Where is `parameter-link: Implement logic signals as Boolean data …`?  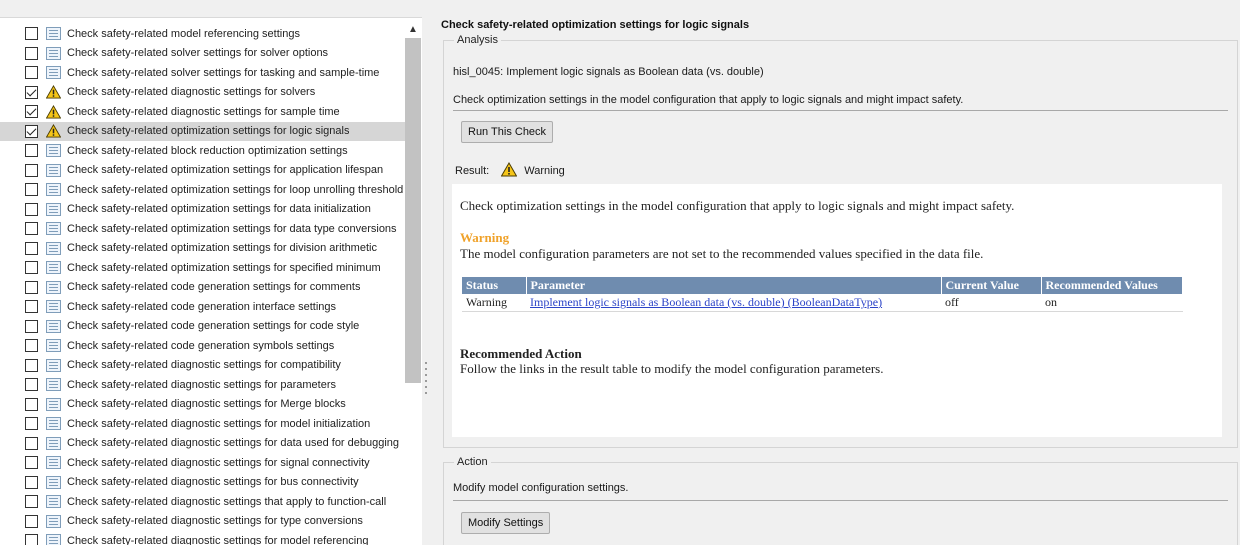 parameter-link: Implement logic signals as Boolean data … is located at coordinates (706, 302).